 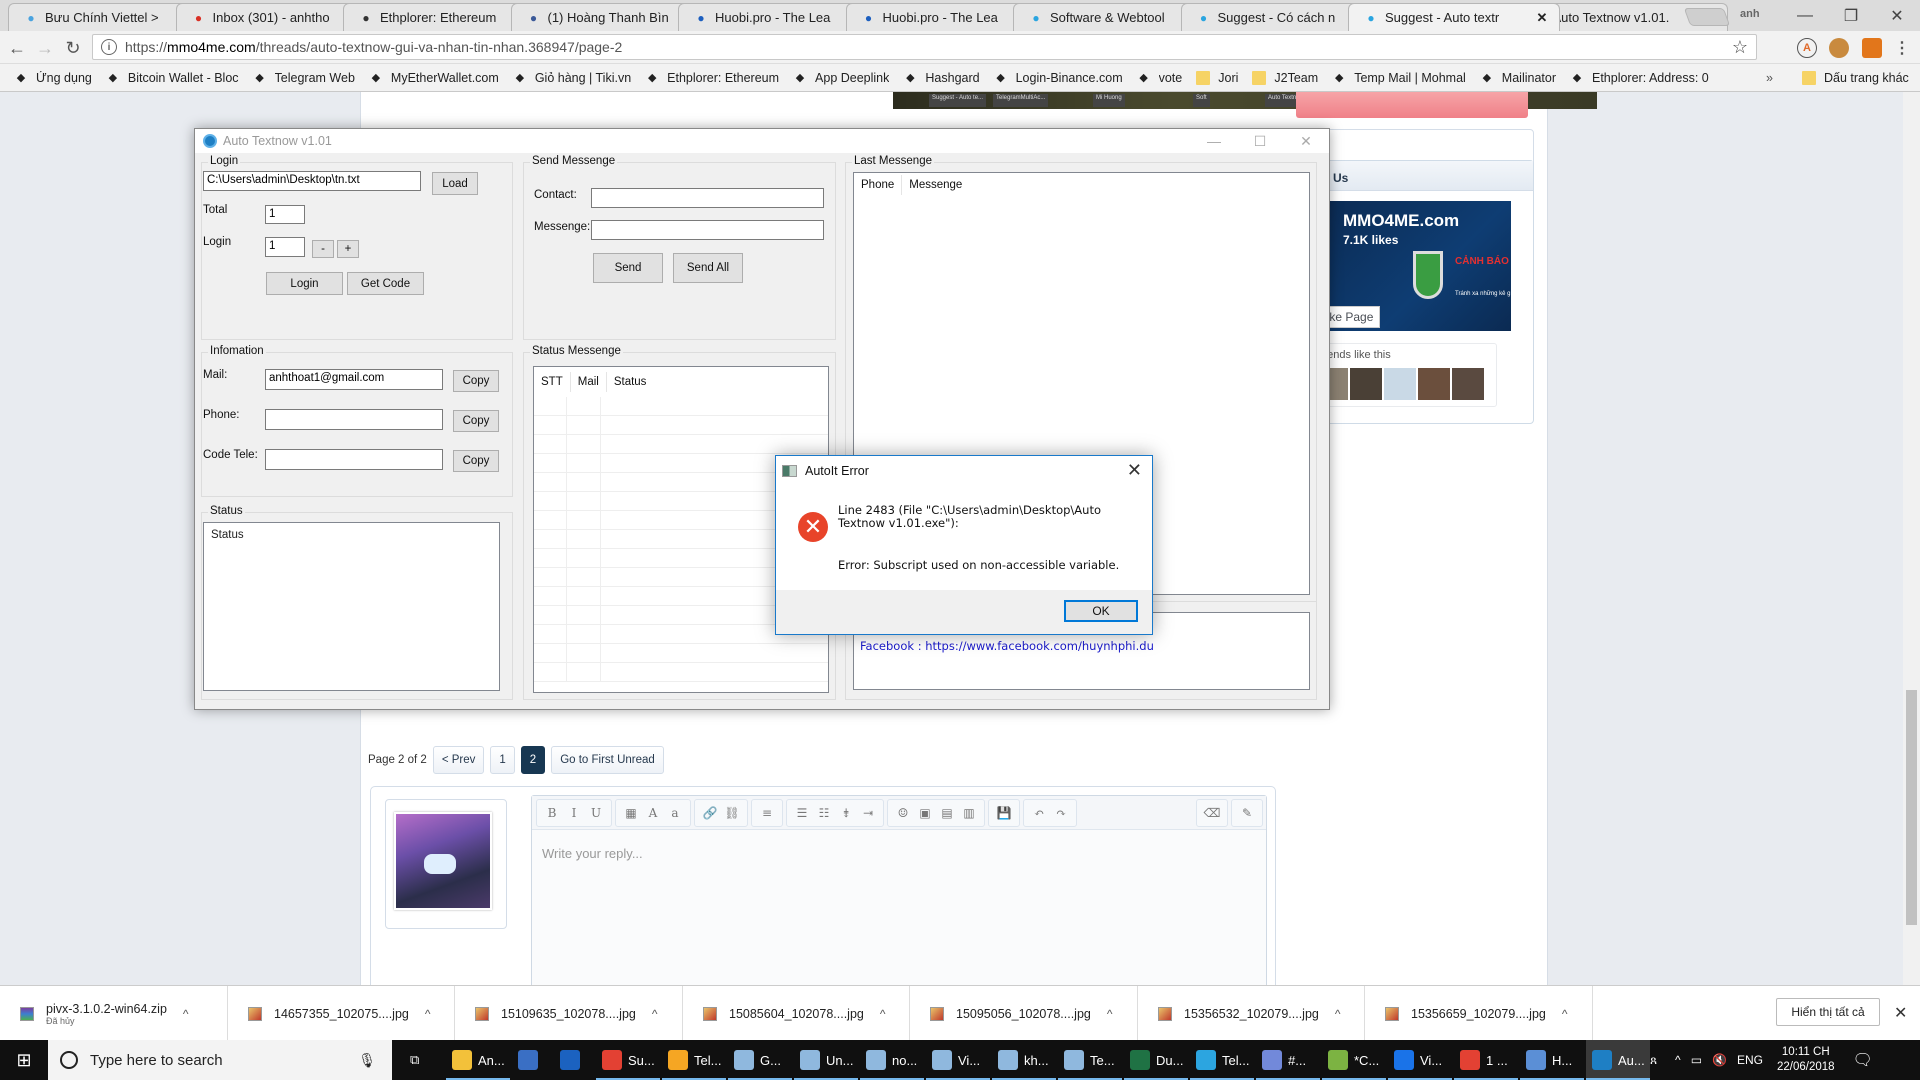 I want to click on editor-tool-button: ↶, so click(x=1039, y=813).